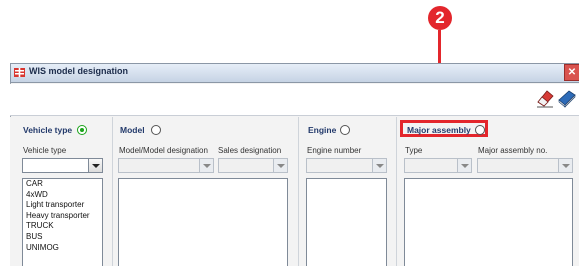  I want to click on app-icon, so click(19, 72).